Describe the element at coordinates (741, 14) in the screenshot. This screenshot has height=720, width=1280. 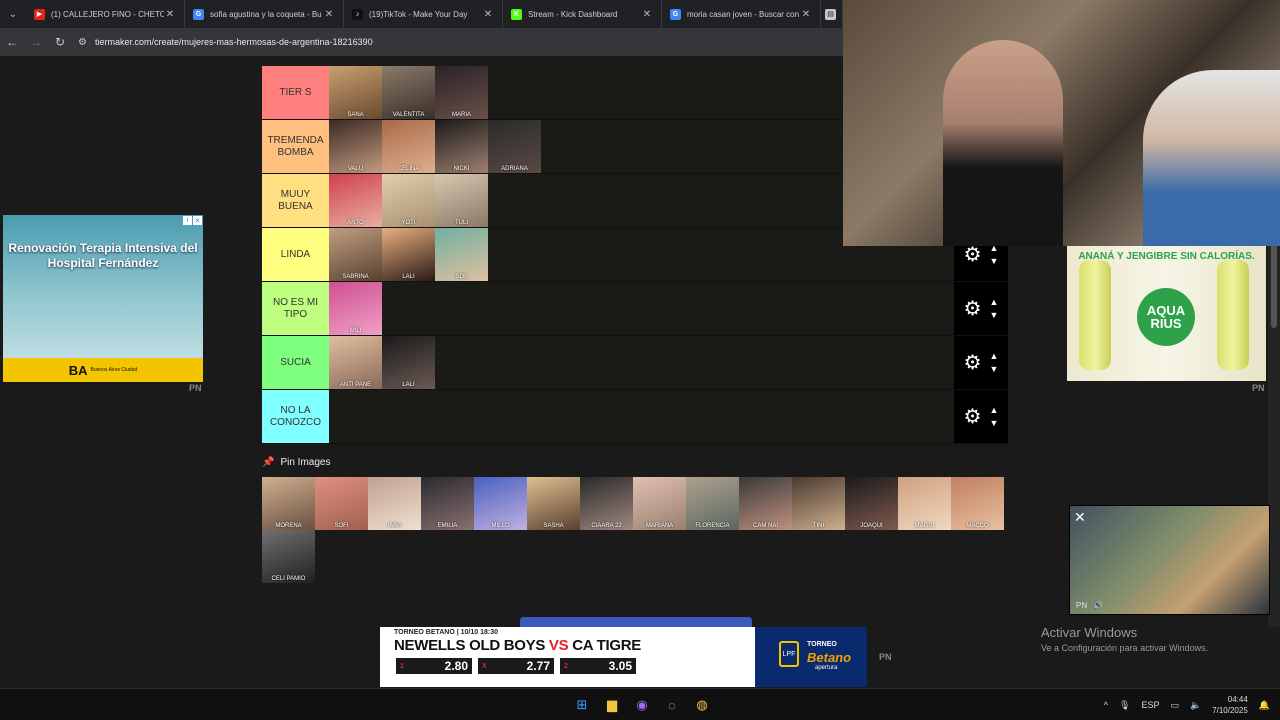
I see `tab-4: Gmoria casan joven - Buscar con ✕` at that location.